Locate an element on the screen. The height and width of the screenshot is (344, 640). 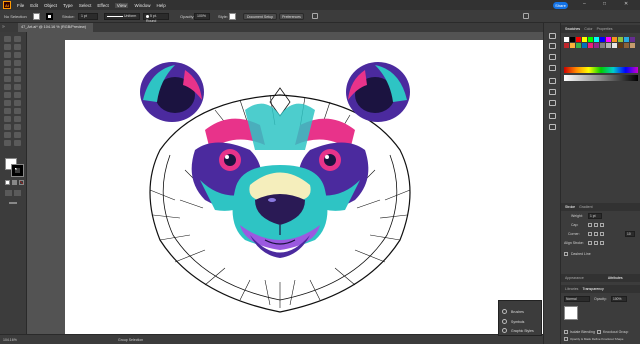
document-setup-button: Document Setup is located at coordinates (260, 16).